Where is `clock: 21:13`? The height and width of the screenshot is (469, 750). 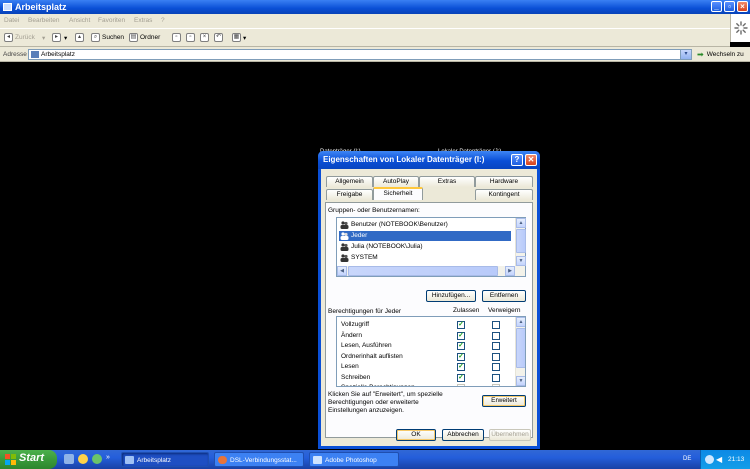 clock: 21:13 is located at coordinates (736, 459).